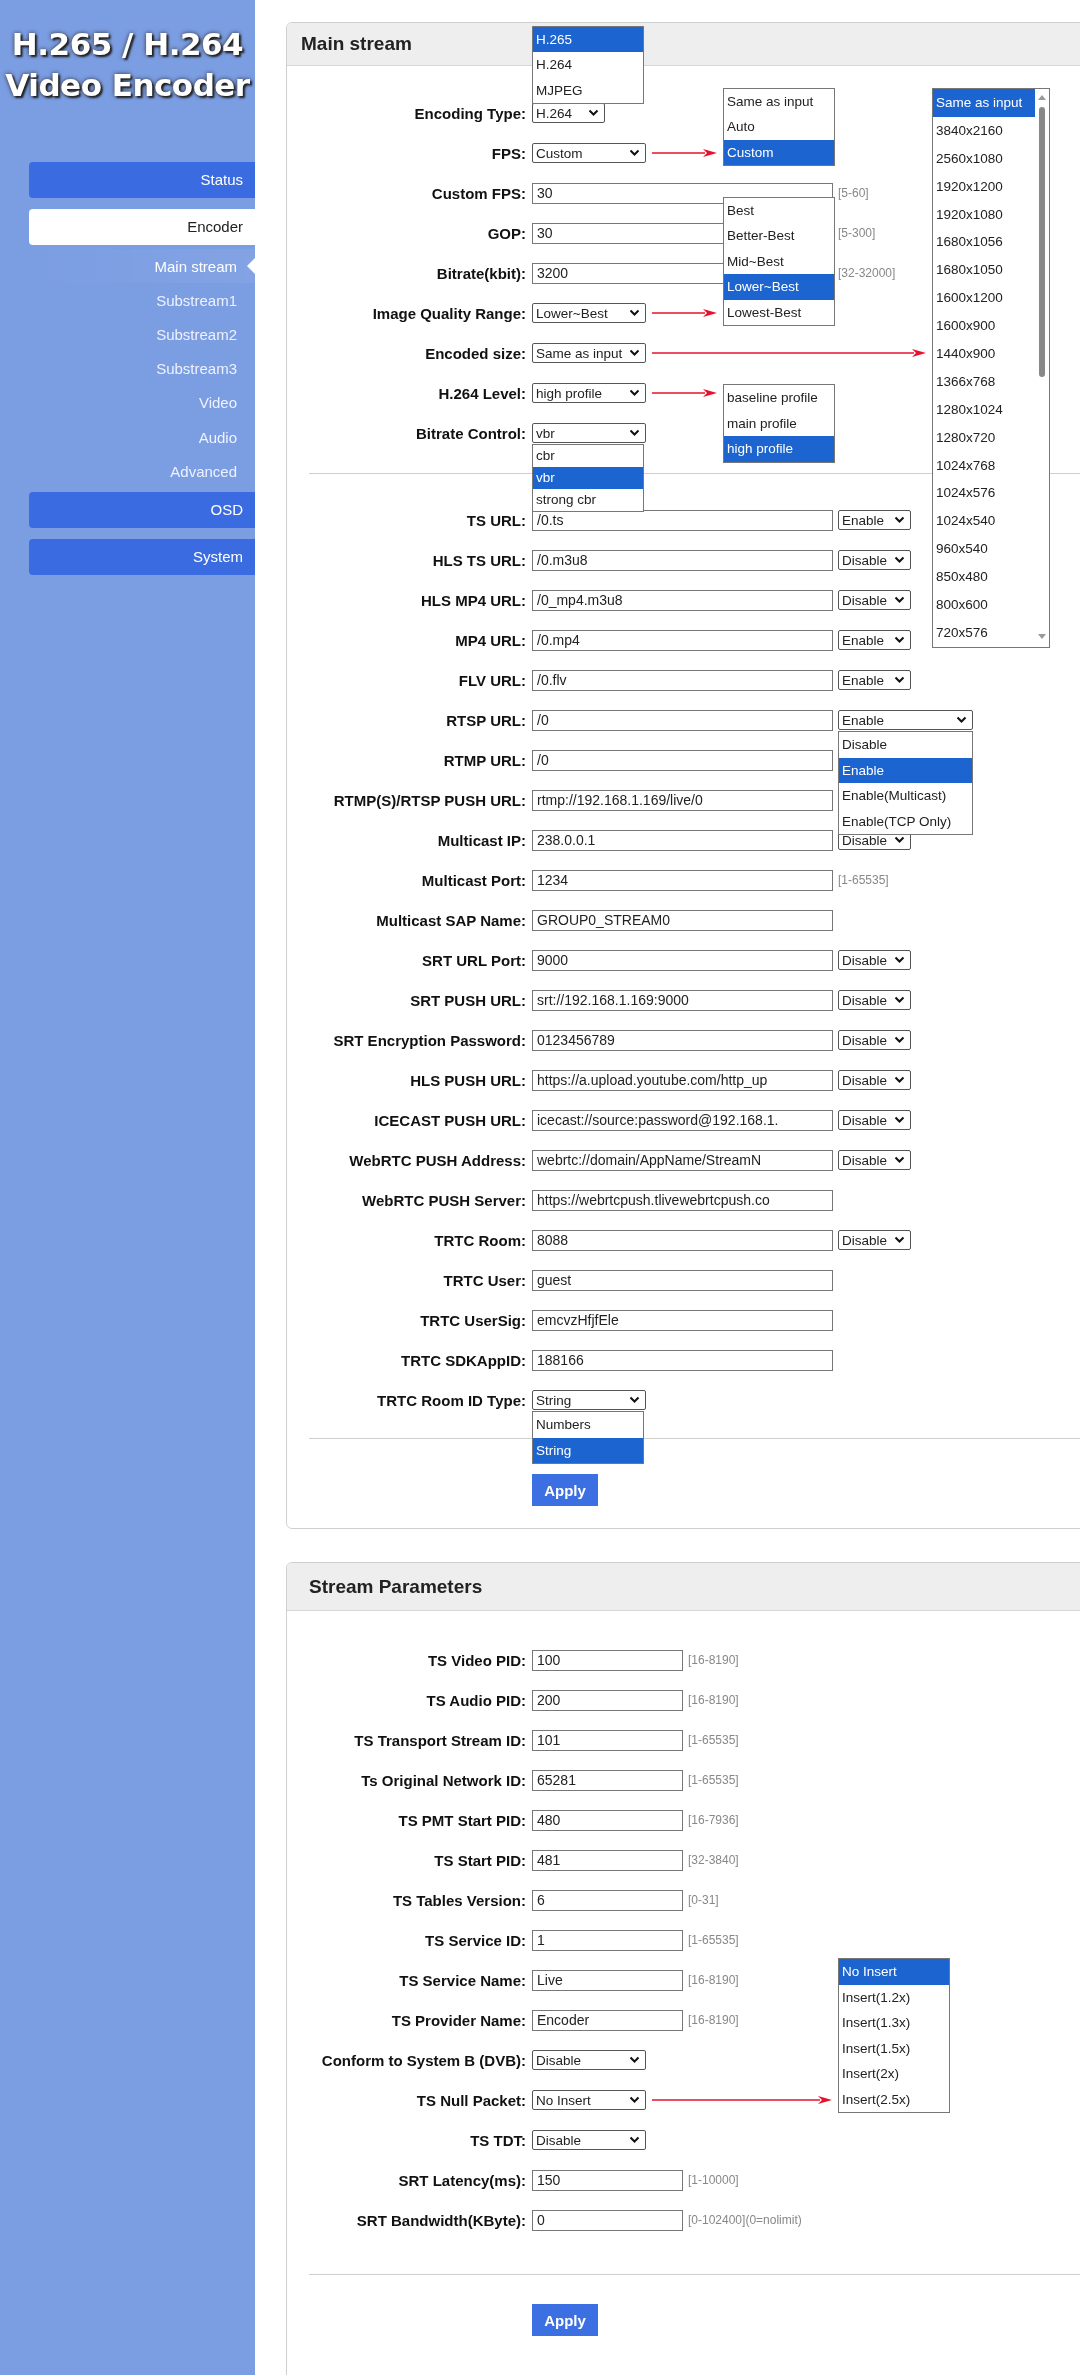  What do you see at coordinates (894, 1997) in the screenshot?
I see `dropdown-option: Insert(1.2x)` at bounding box center [894, 1997].